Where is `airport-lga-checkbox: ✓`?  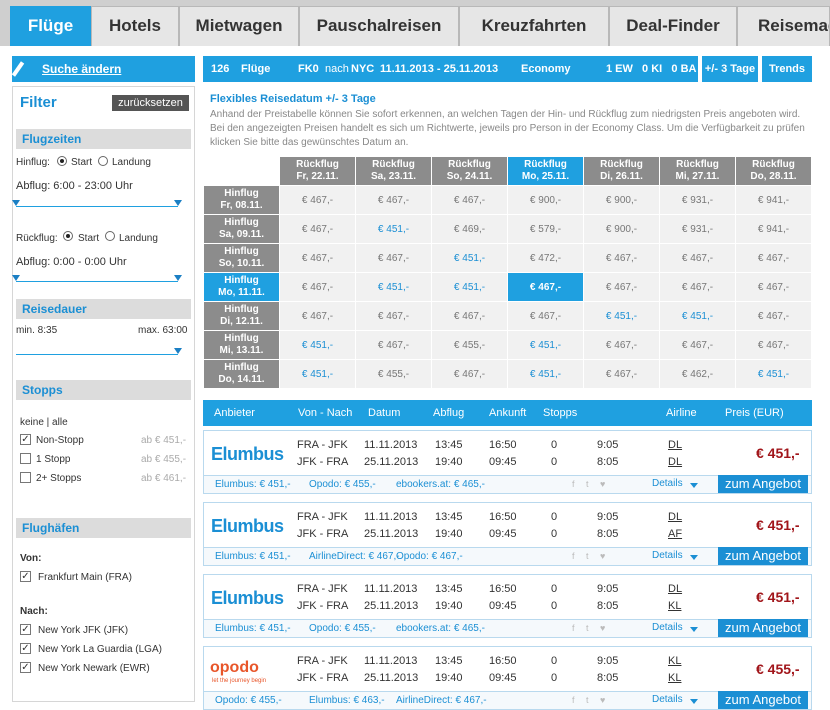 airport-lga-checkbox: ✓ is located at coordinates (25, 648).